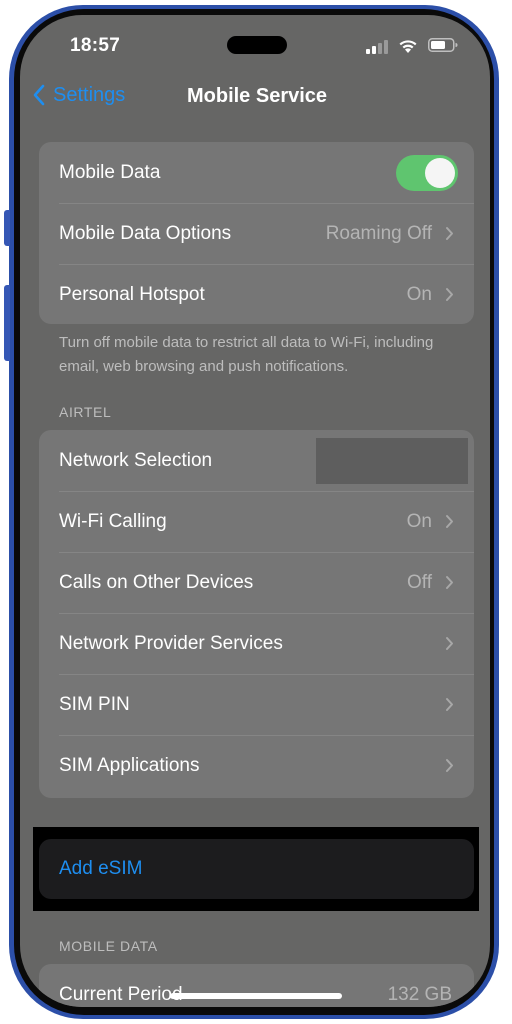 The width and height of the screenshot is (512, 1024). Describe the element at coordinates (408, 46) in the screenshot. I see `wifi-icon` at that location.